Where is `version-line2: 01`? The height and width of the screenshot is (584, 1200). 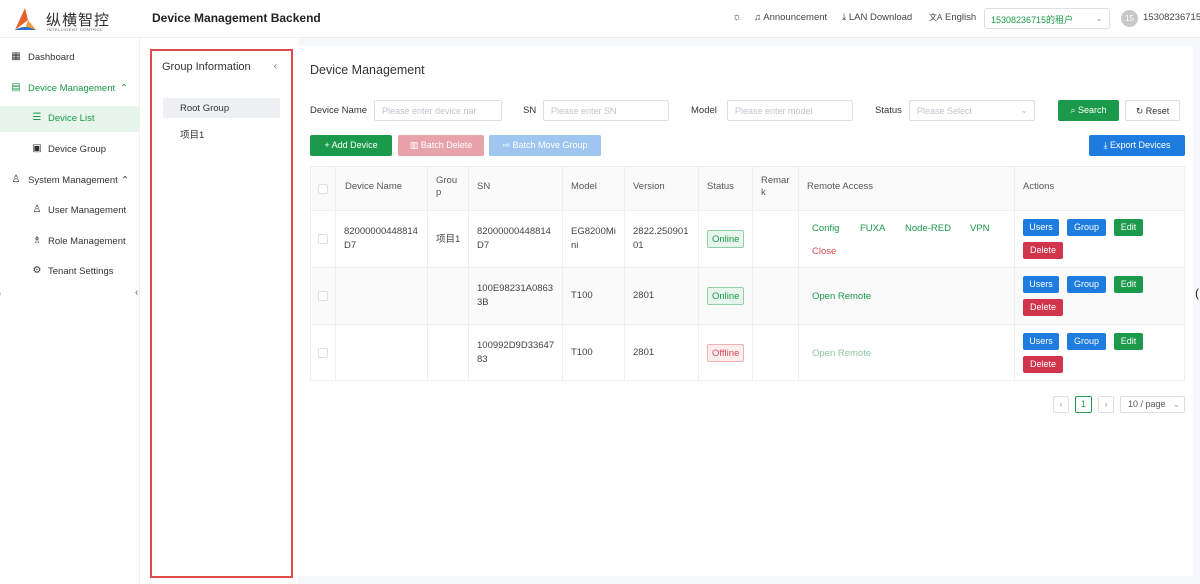 version-line2: 01 is located at coordinates (638, 245).